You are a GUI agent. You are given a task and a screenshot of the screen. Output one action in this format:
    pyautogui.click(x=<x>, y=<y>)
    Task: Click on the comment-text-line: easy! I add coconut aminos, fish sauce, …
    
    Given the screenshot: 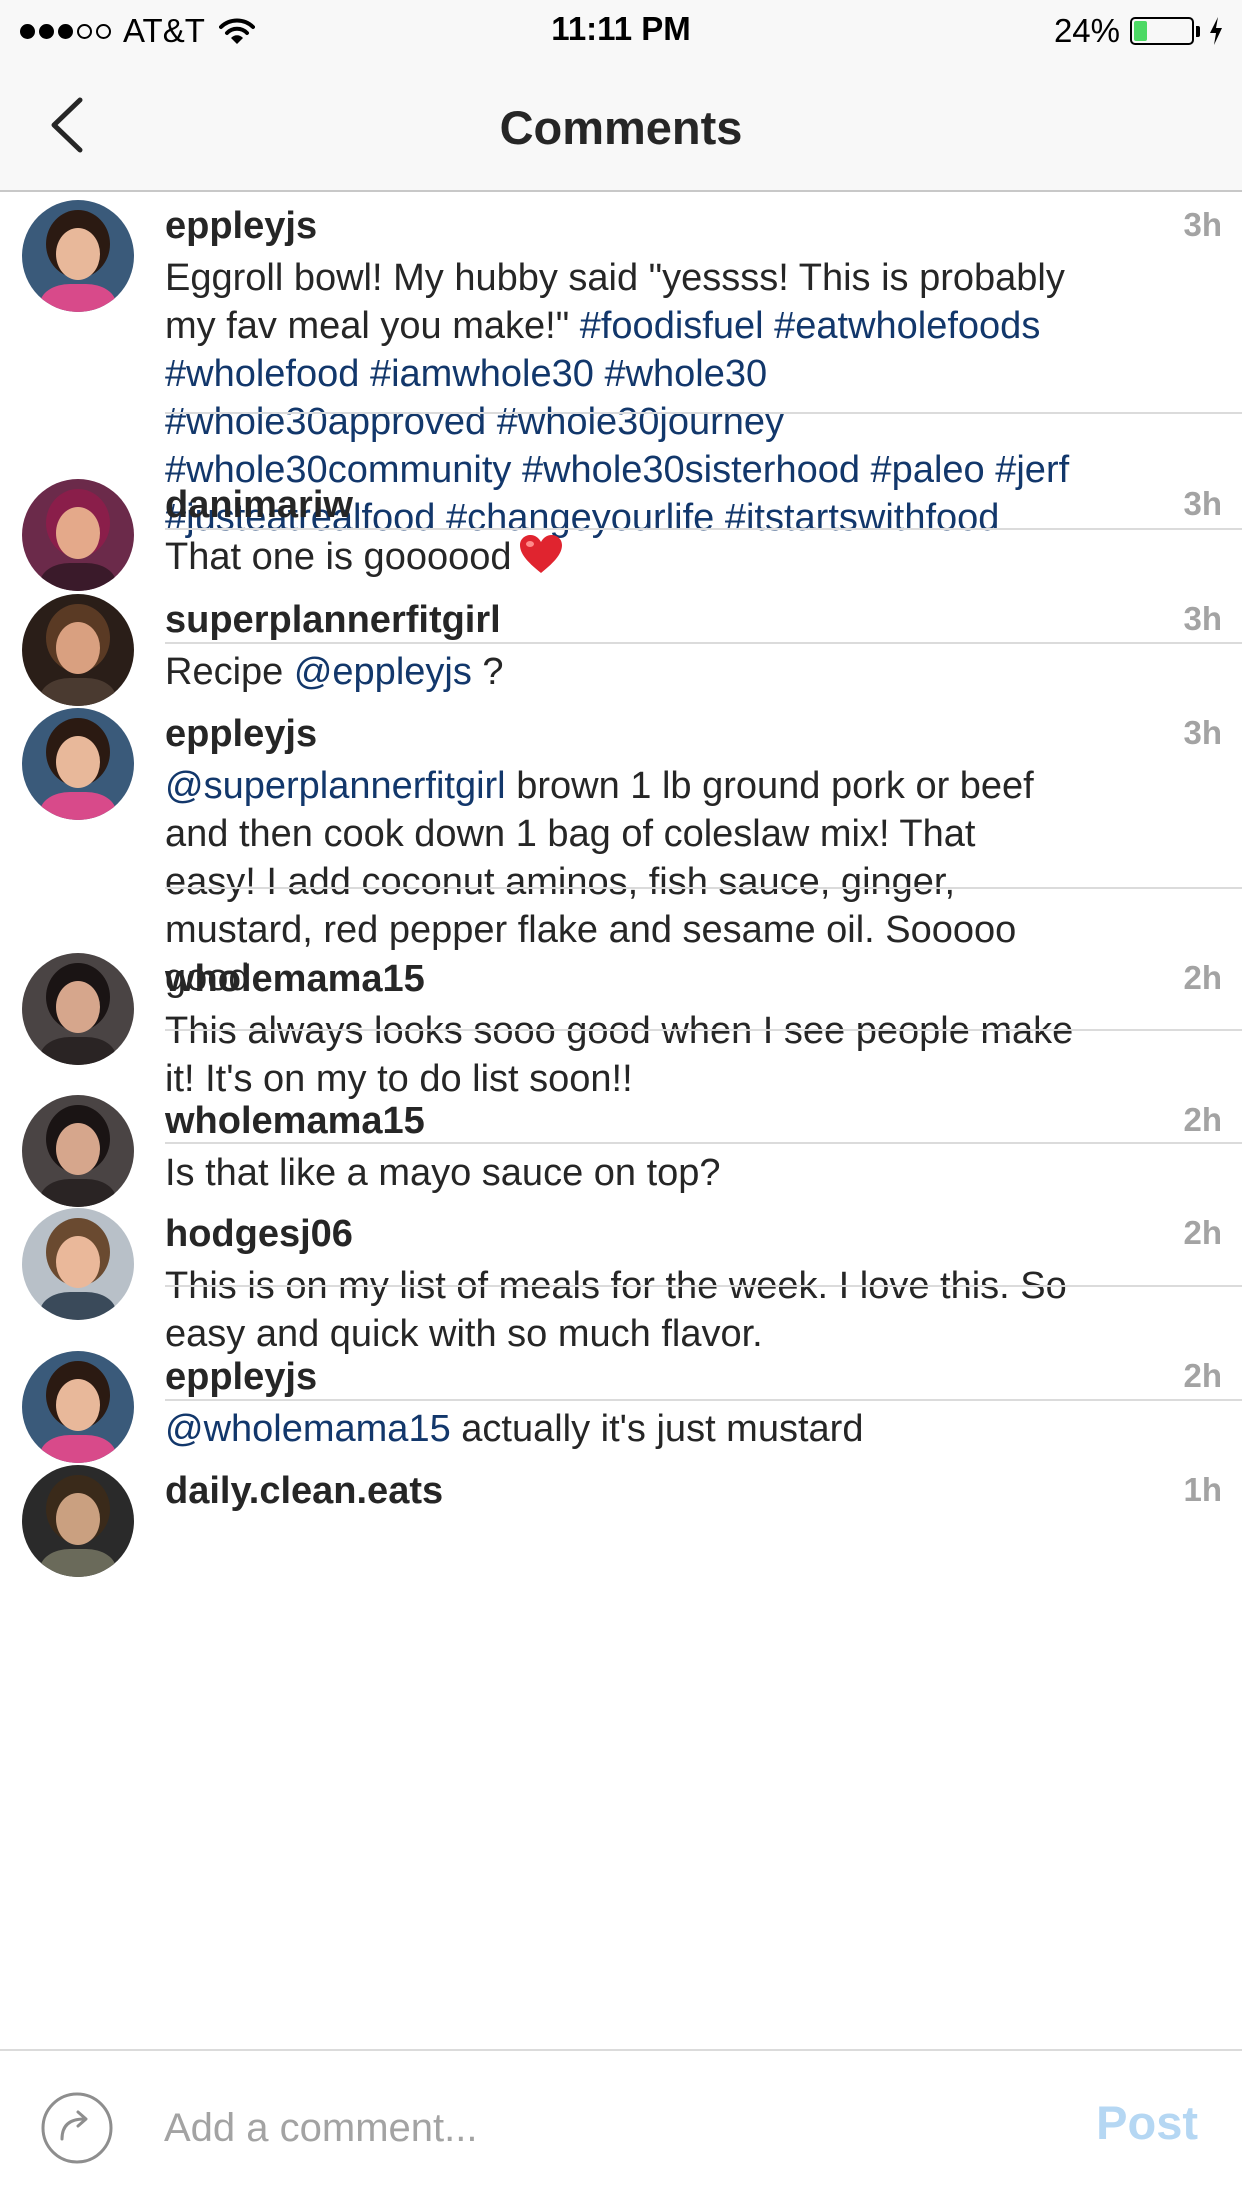 What is the action you would take?
    pyautogui.click(x=693, y=882)
    